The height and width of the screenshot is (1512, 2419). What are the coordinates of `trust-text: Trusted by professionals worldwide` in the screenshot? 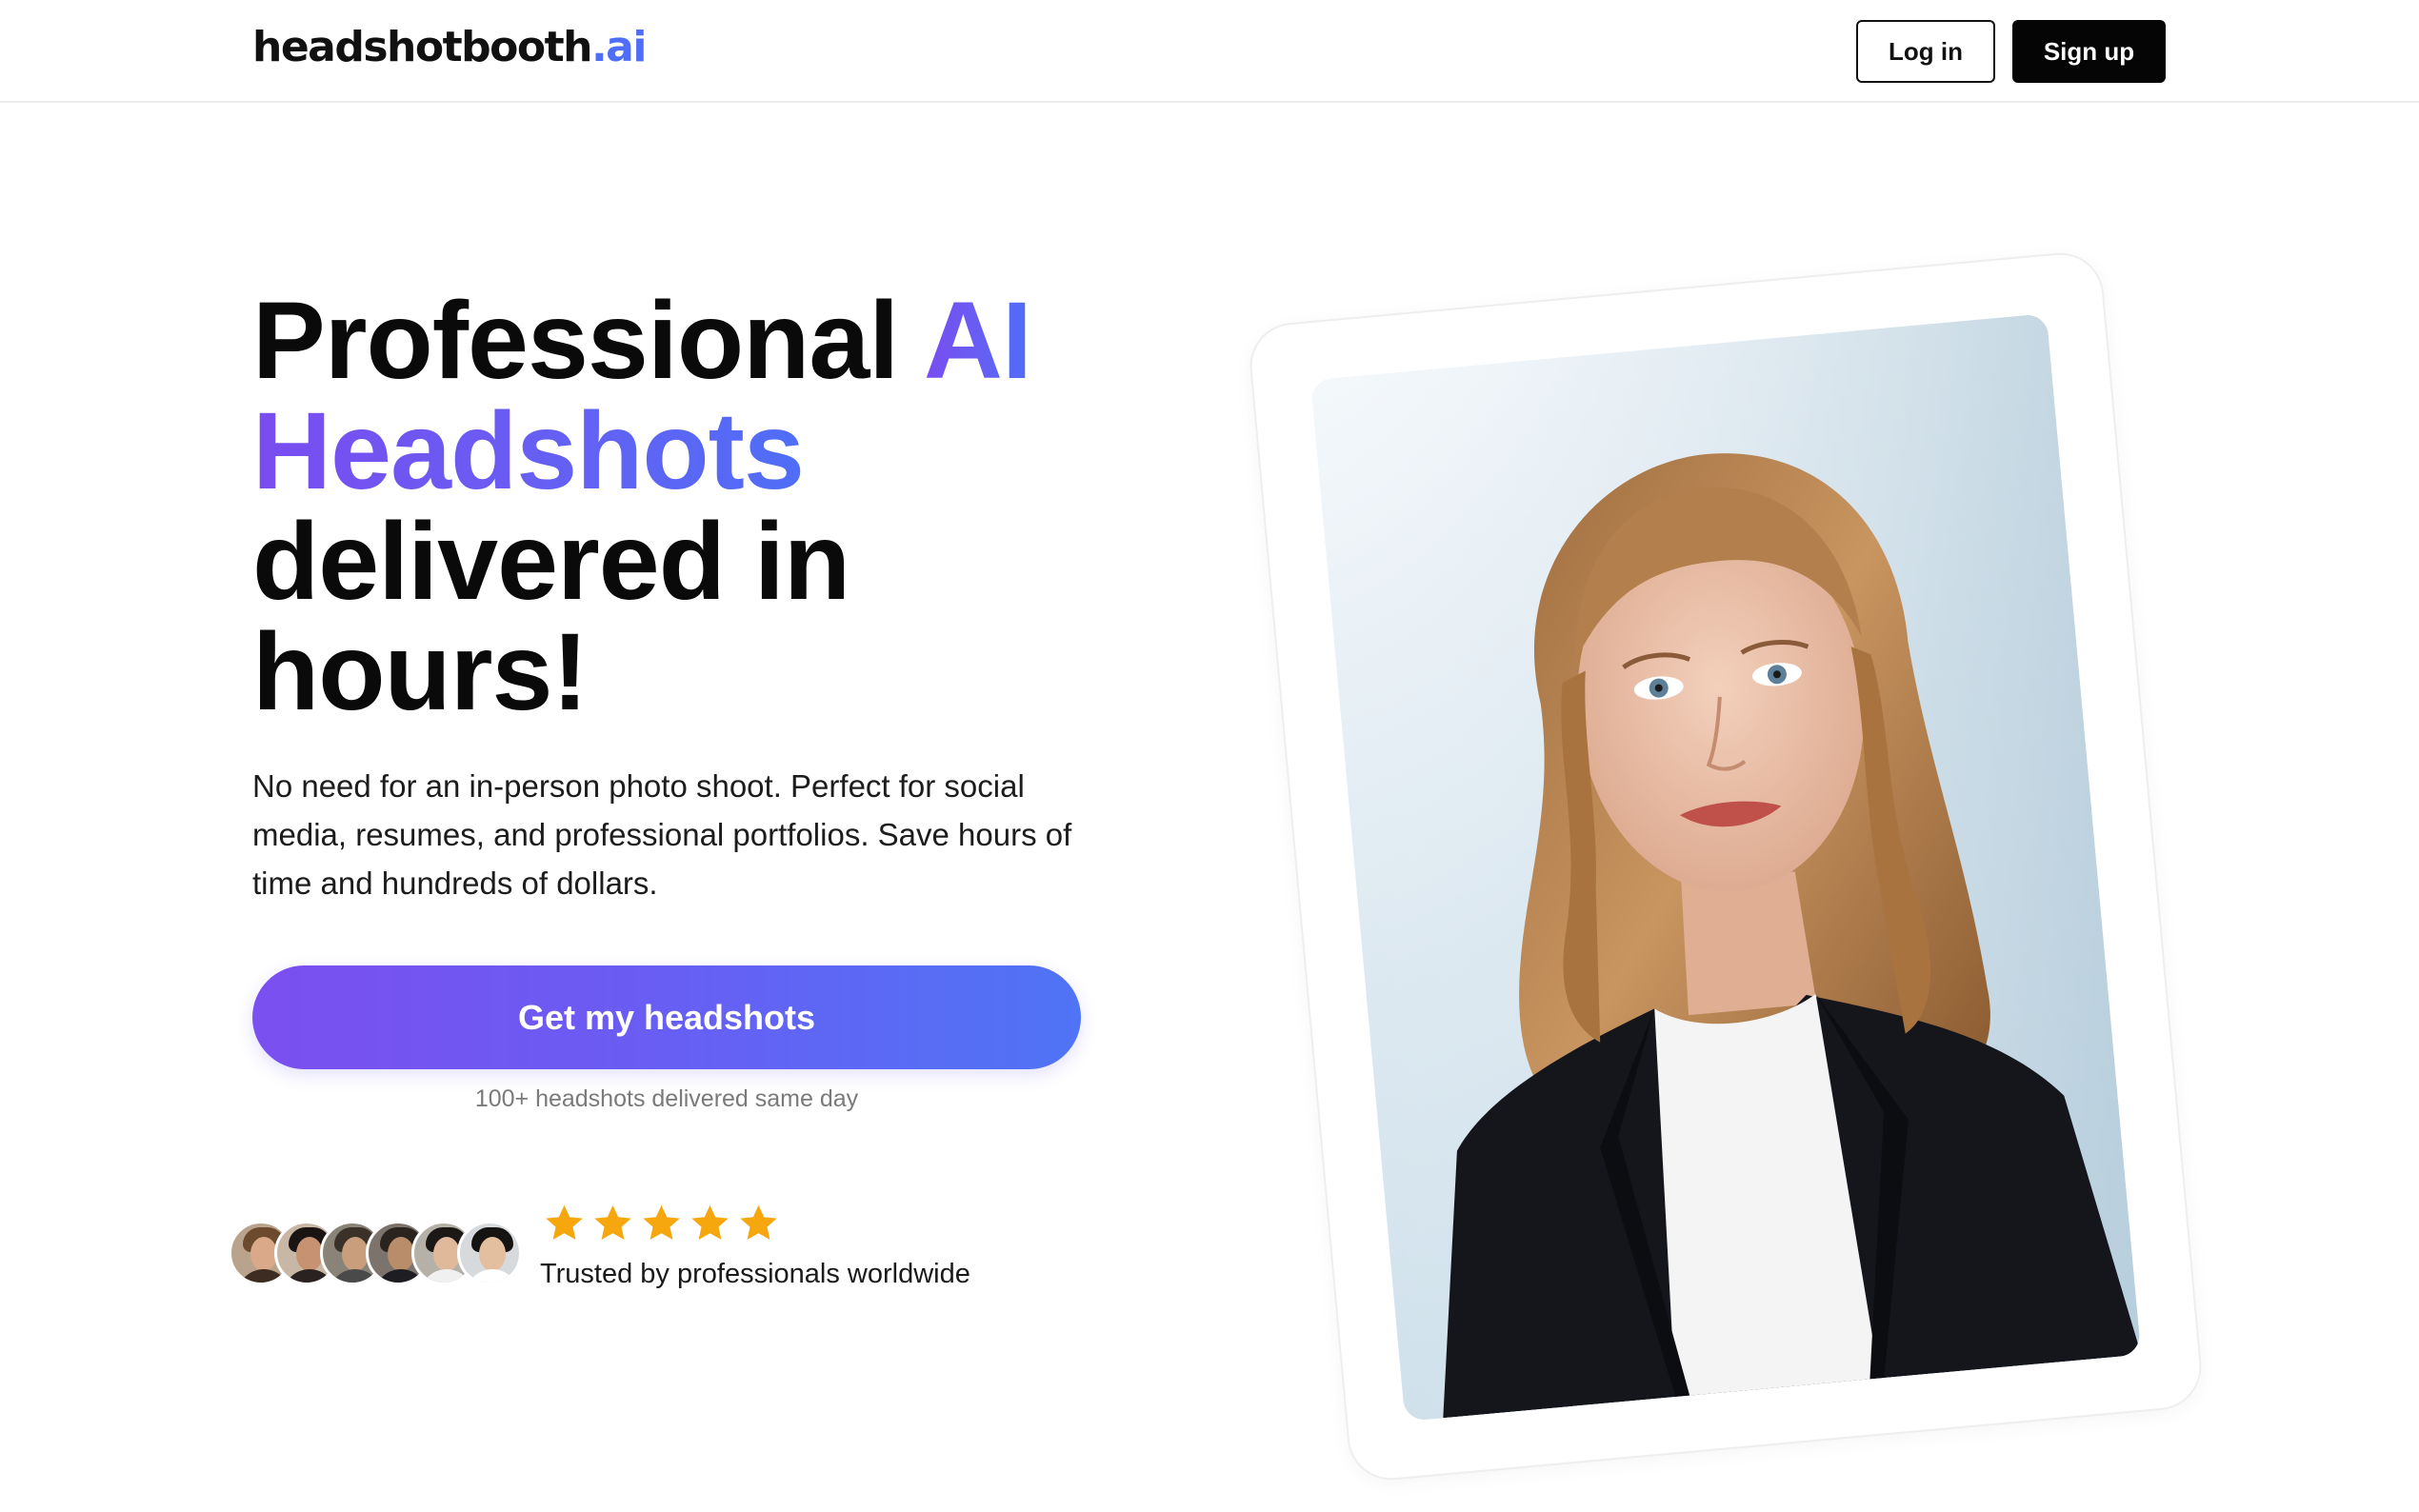 It's located at (755, 1274).